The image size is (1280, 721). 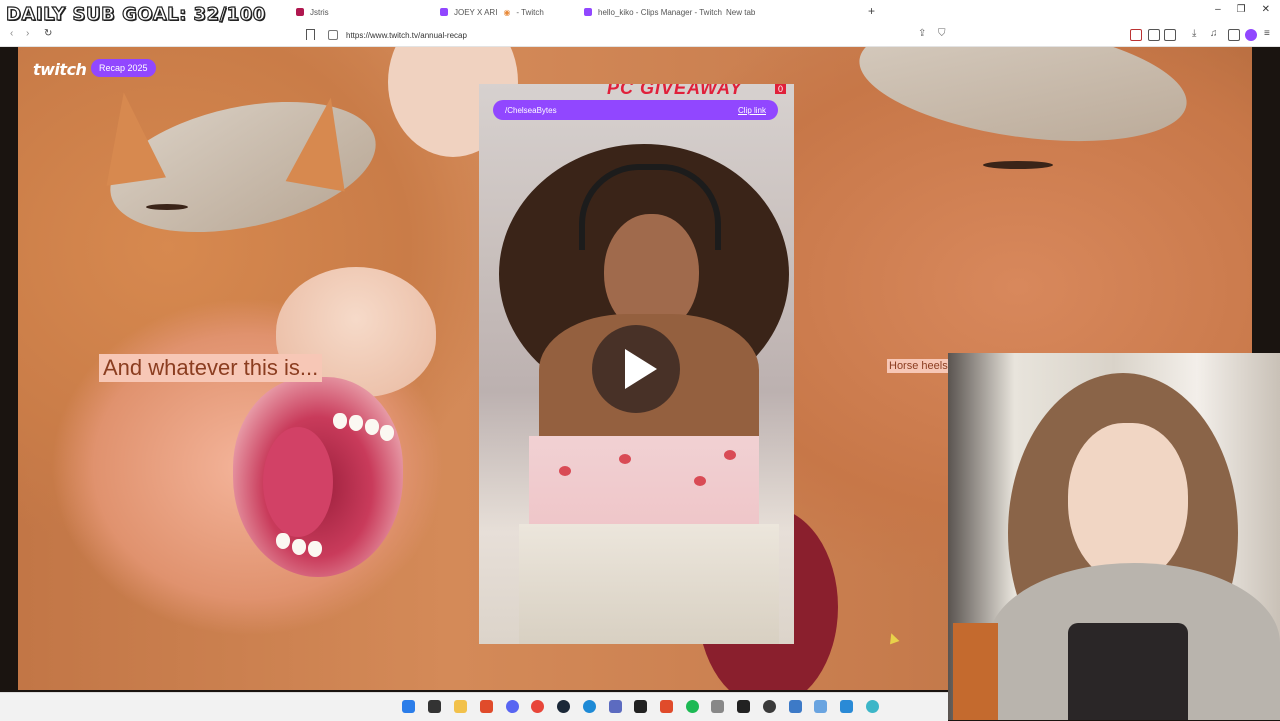 What do you see at coordinates (60, 69) in the screenshot?
I see `twitch-logo: twitch` at bounding box center [60, 69].